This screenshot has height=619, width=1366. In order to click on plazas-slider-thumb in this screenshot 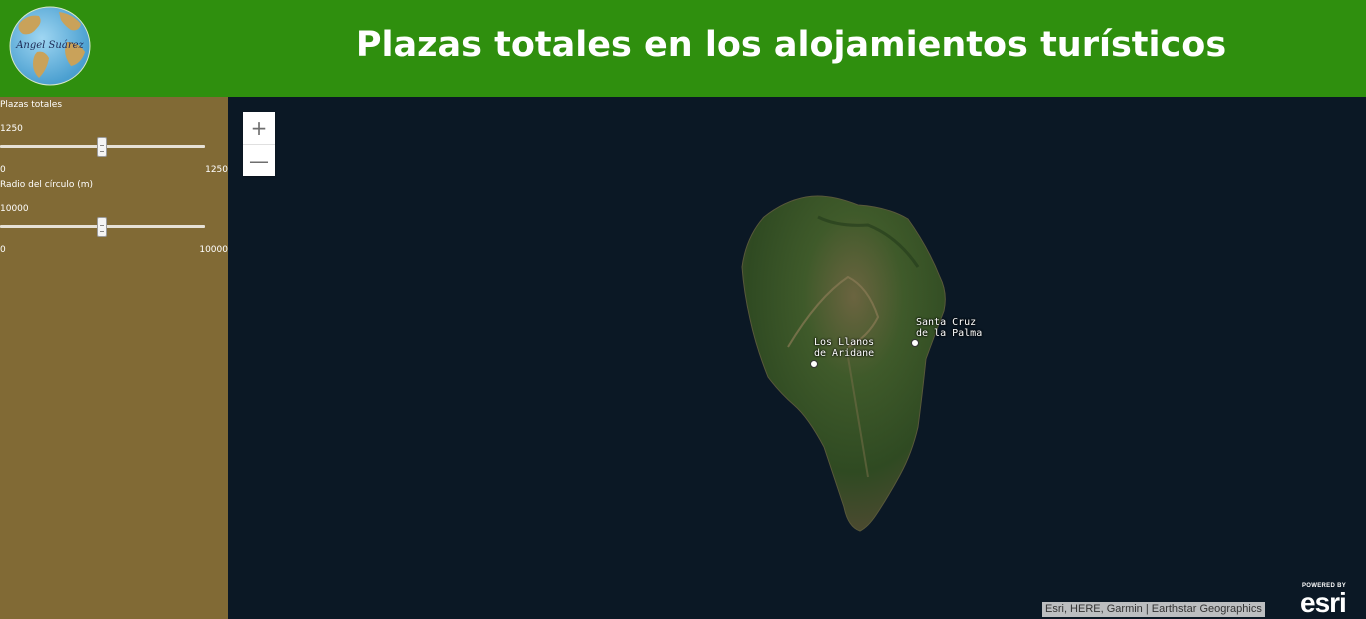, I will do `click(102, 147)`.